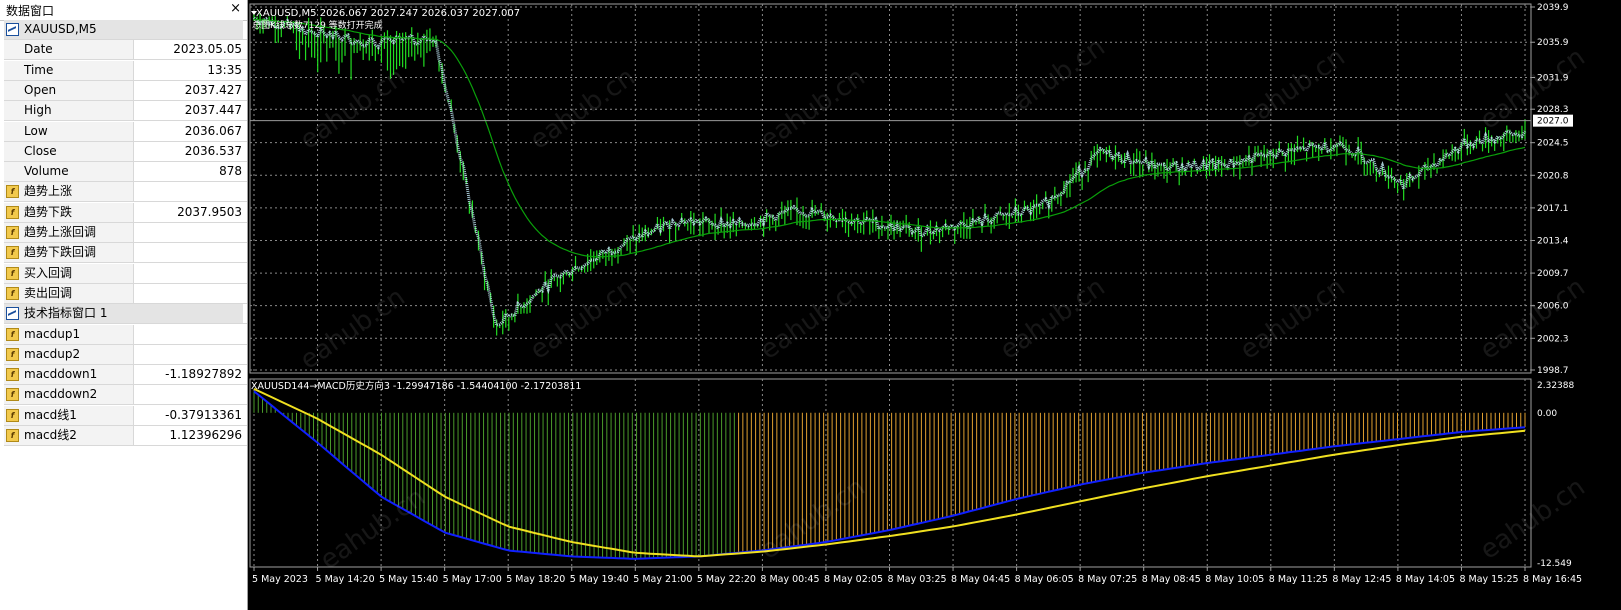  I want to click on price-axis-label: 2002.3, so click(1553, 339).